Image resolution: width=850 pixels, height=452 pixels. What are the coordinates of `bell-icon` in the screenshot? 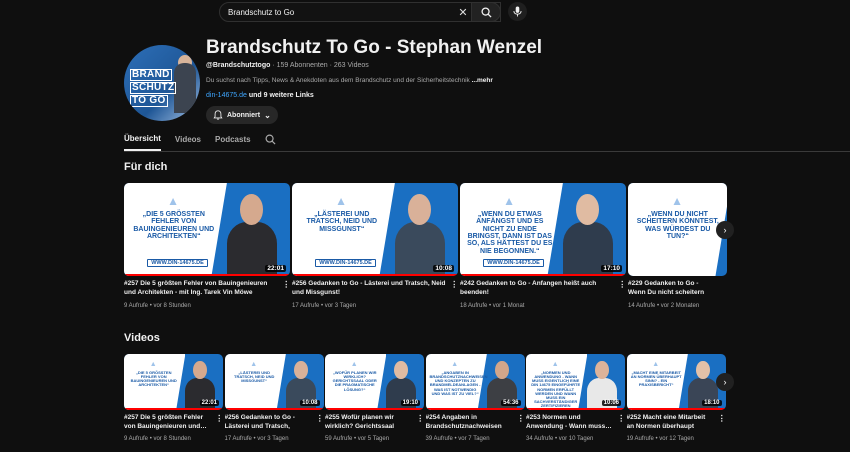 It's located at (218, 115).